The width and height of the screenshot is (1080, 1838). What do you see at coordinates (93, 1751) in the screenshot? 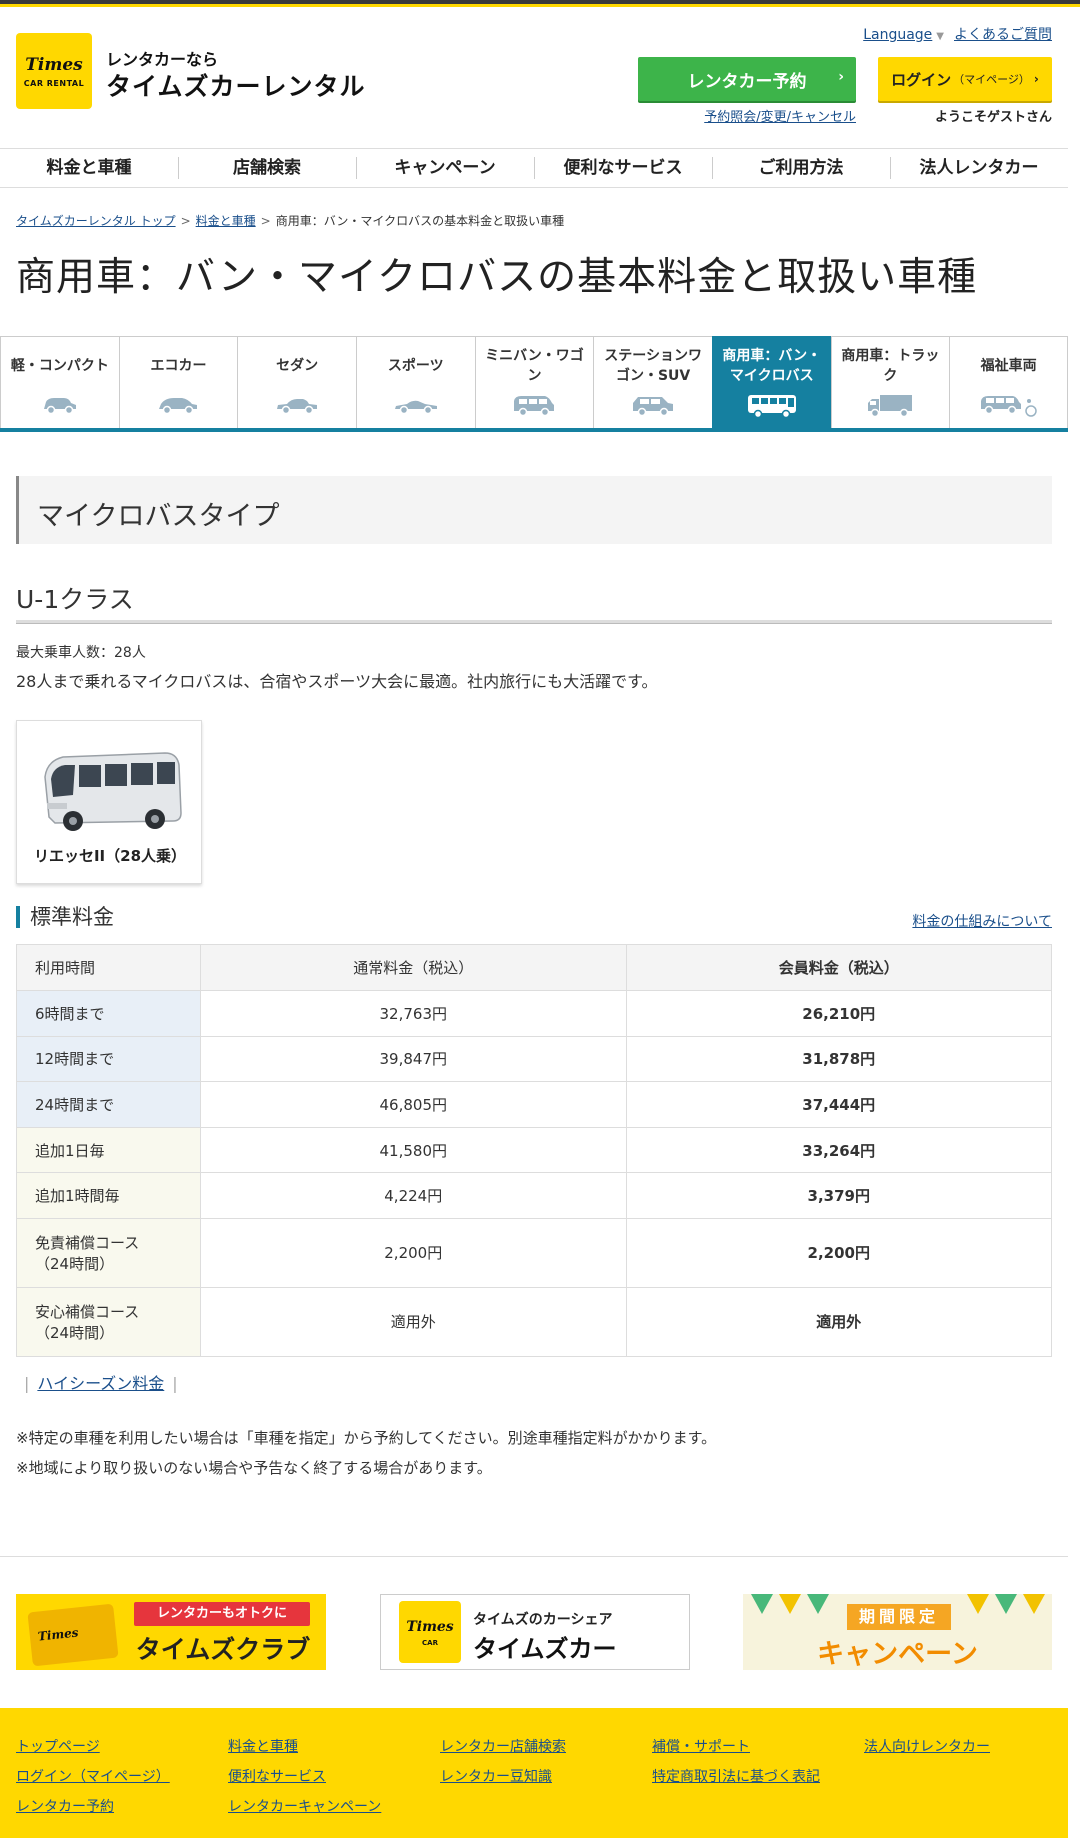
I see `footer-link-top: トップページ` at bounding box center [93, 1751].